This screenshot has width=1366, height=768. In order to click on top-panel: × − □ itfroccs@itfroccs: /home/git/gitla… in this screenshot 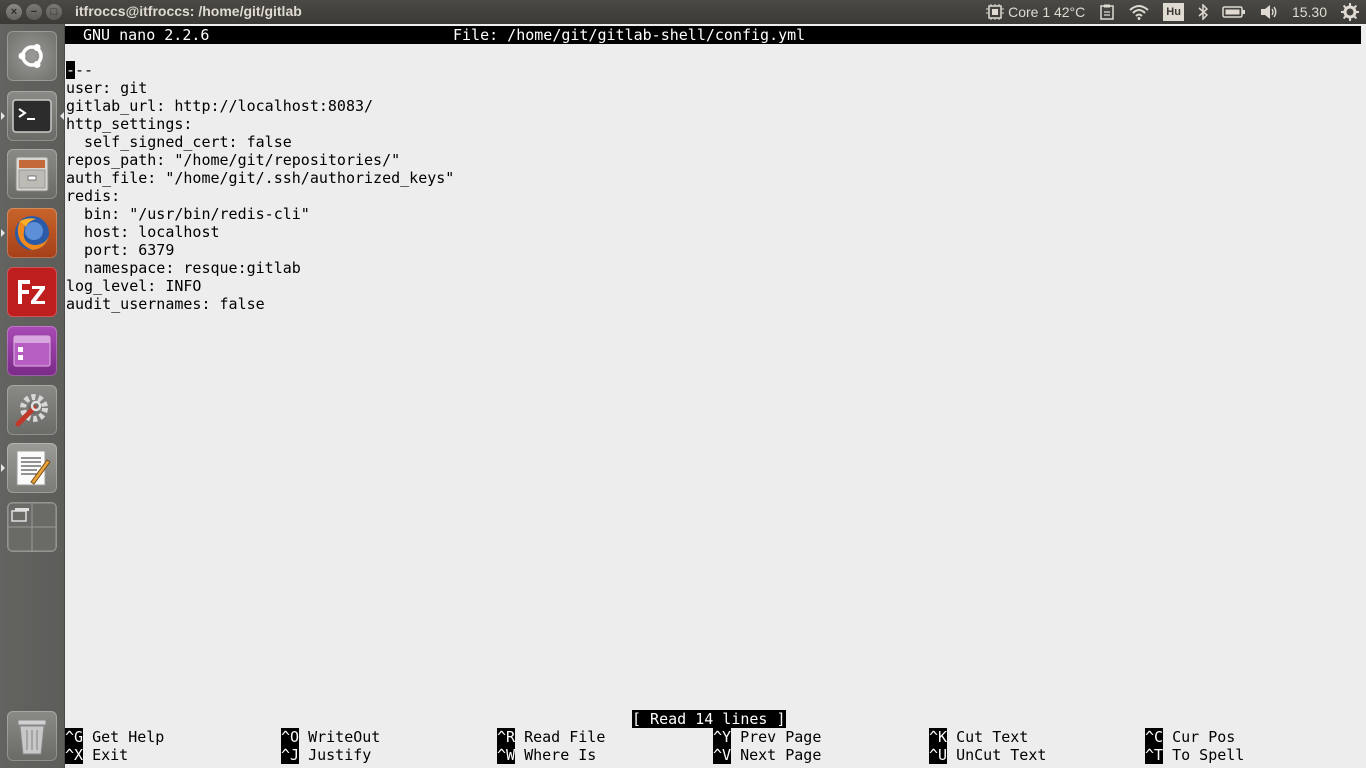, I will do `click(683, 12)`.